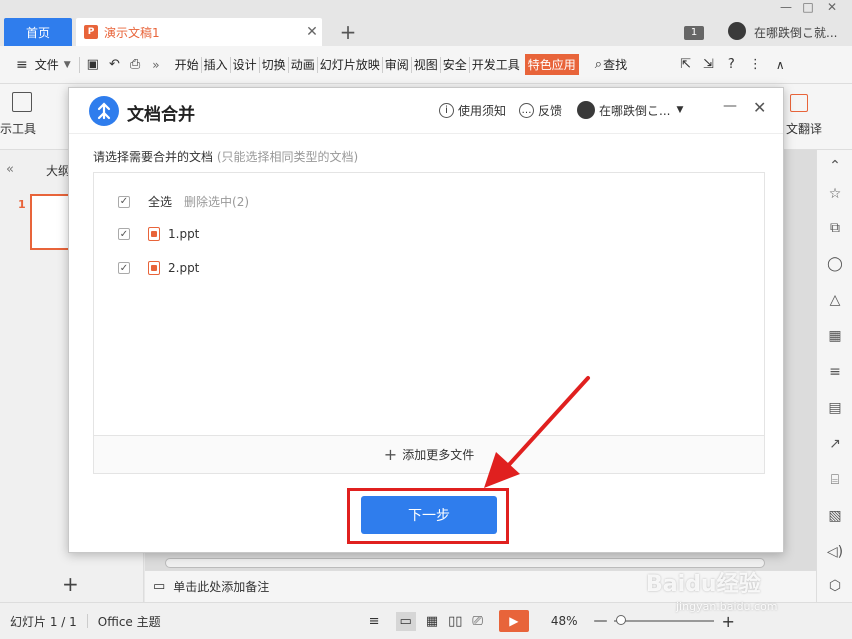 This screenshot has height=639, width=852. I want to click on select-all-checkbox: ✓, so click(124, 201).